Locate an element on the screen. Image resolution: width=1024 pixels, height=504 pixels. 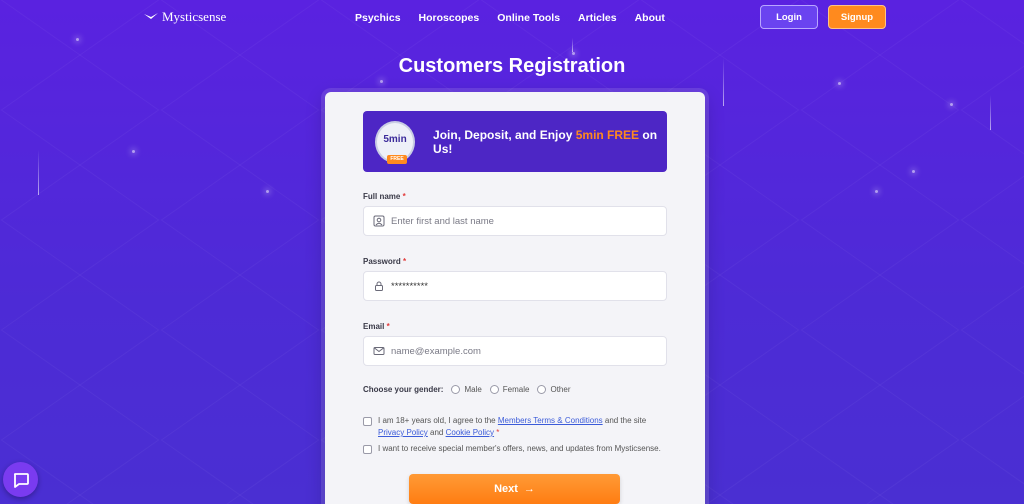
promo-highlight: 5min FREE is located at coordinates (607, 134).